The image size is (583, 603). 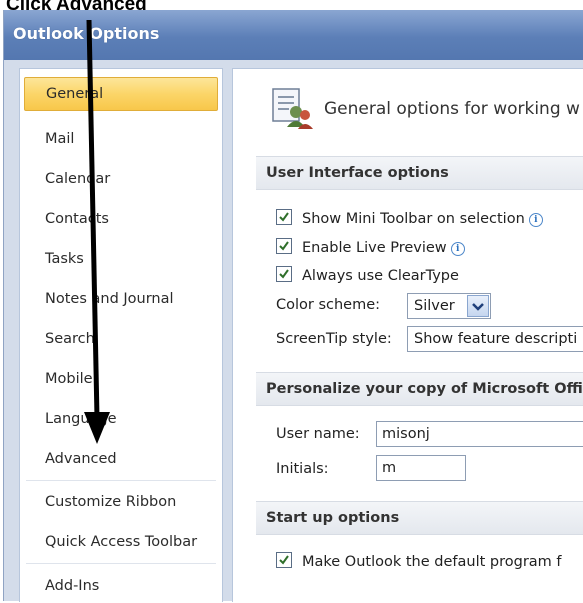 I want to click on sidebar-item-add-ins: Add-Ins, so click(x=121, y=586).